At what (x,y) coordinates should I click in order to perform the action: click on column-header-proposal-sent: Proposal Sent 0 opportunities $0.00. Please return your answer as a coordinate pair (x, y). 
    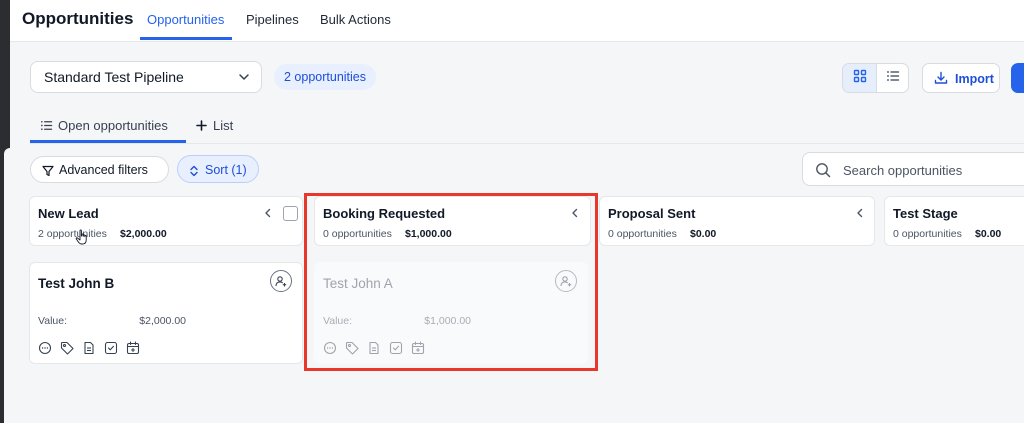
    Looking at the image, I should click on (737, 221).